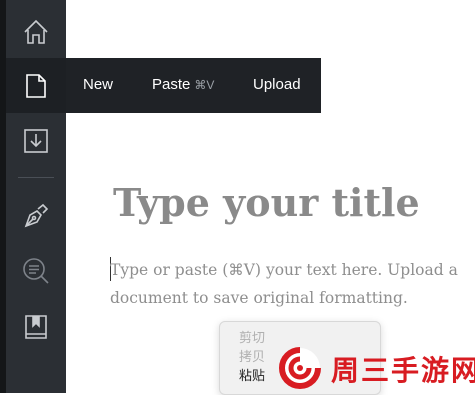 This screenshot has height=395, width=475. Describe the element at coordinates (98, 84) in the screenshot. I see `menu-new: New` at that location.